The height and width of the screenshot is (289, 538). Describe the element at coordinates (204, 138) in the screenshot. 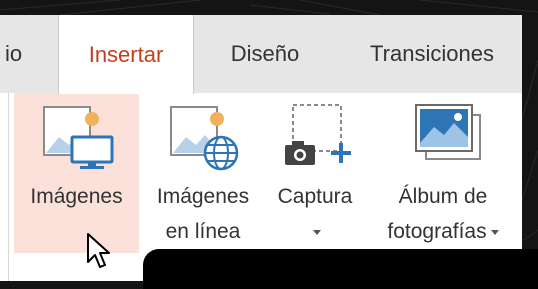

I see `online-picture-icon` at that location.